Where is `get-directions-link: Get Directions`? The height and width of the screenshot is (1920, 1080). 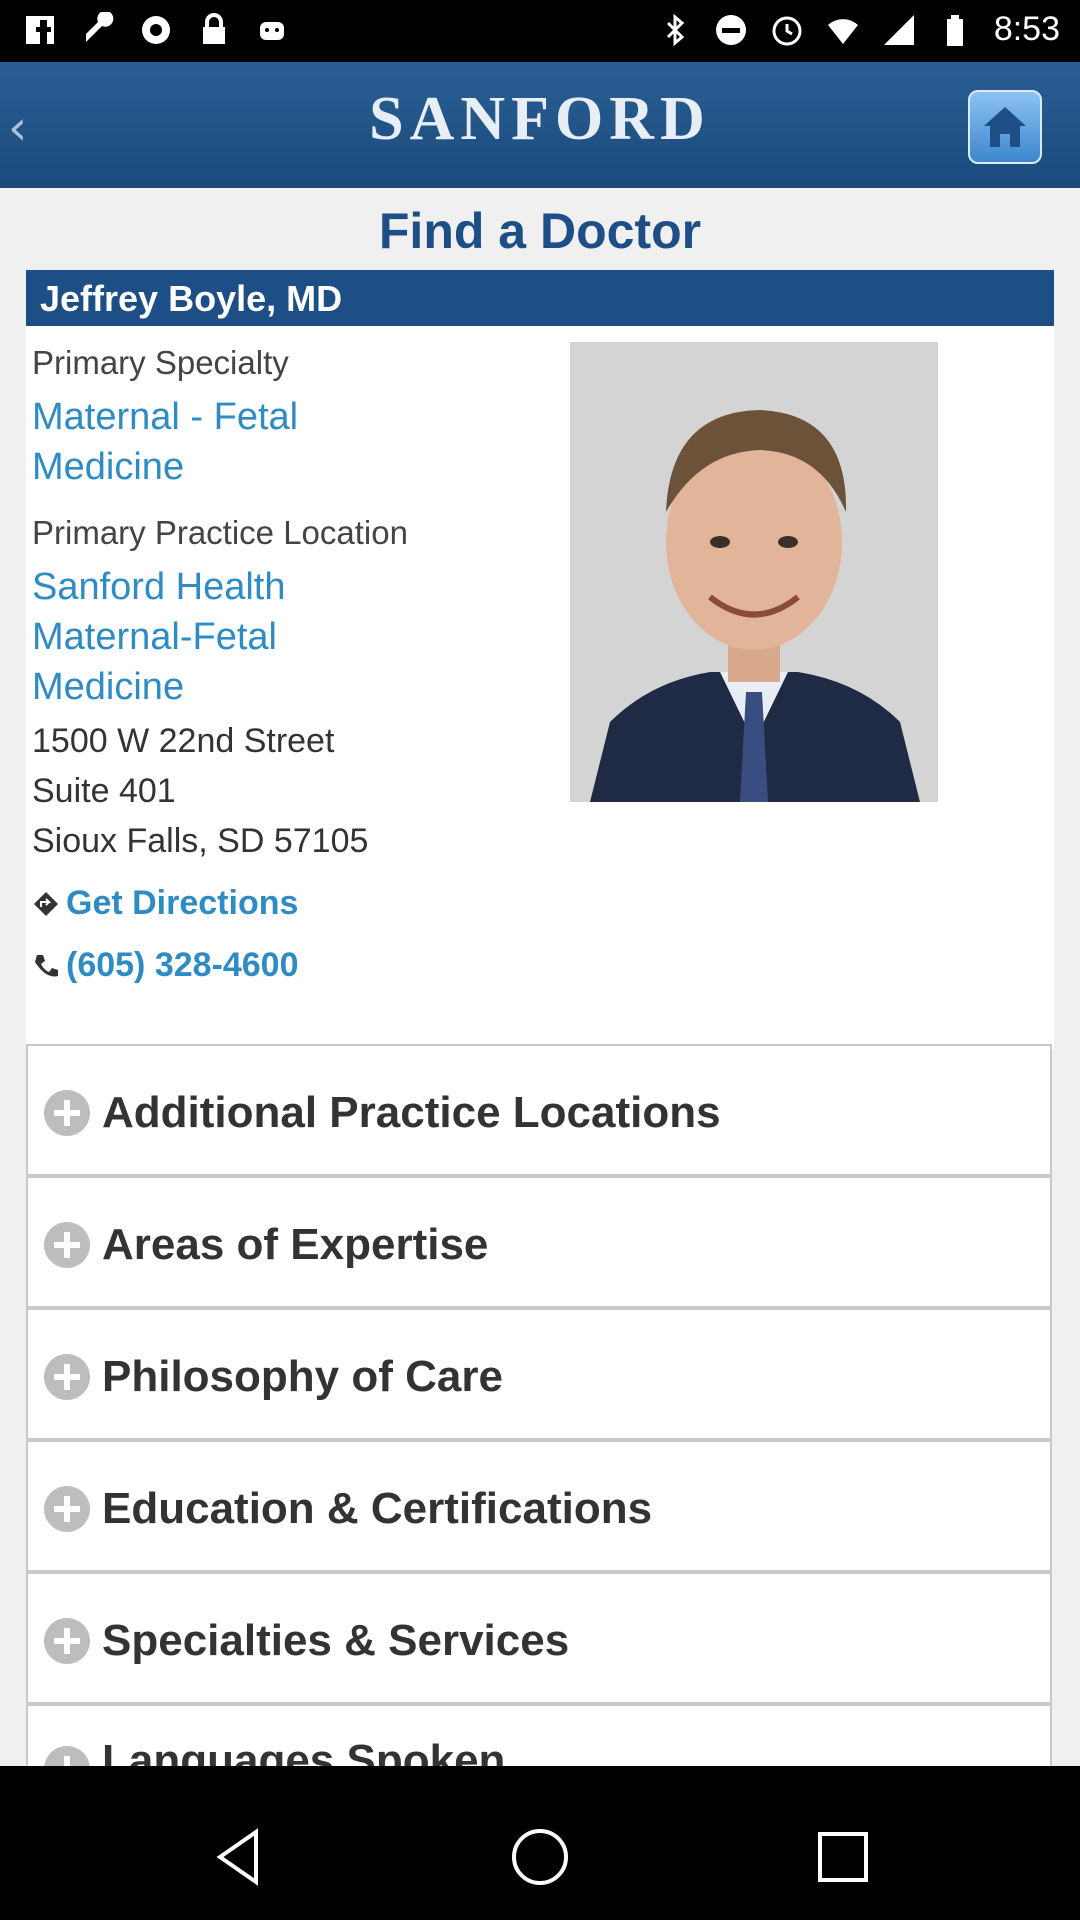
get-directions-link: Get Directions is located at coordinates (165, 903).